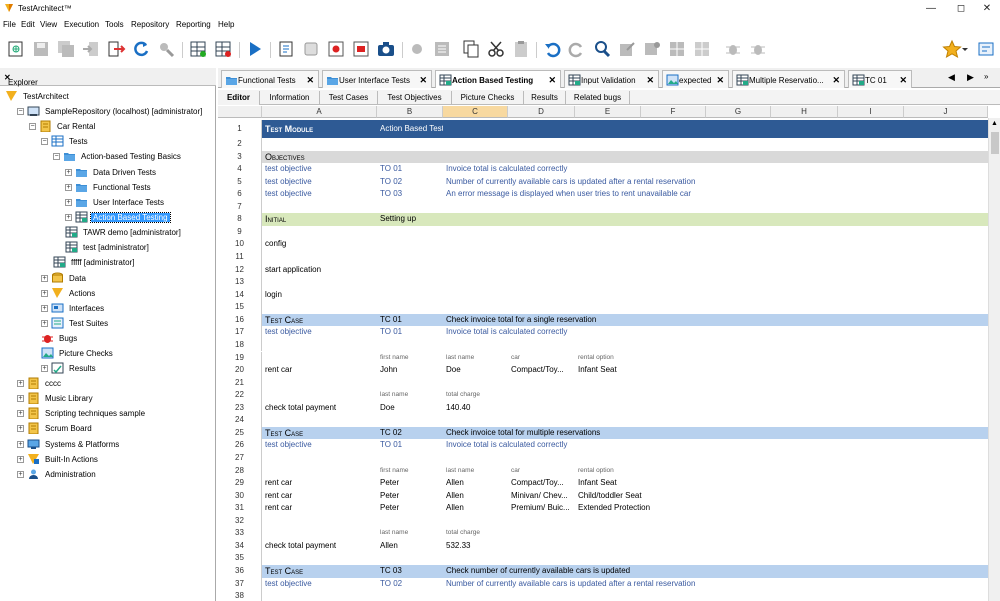  What do you see at coordinates (695, 79) in the screenshot?
I see `tab-expected: expected ✕` at bounding box center [695, 79].